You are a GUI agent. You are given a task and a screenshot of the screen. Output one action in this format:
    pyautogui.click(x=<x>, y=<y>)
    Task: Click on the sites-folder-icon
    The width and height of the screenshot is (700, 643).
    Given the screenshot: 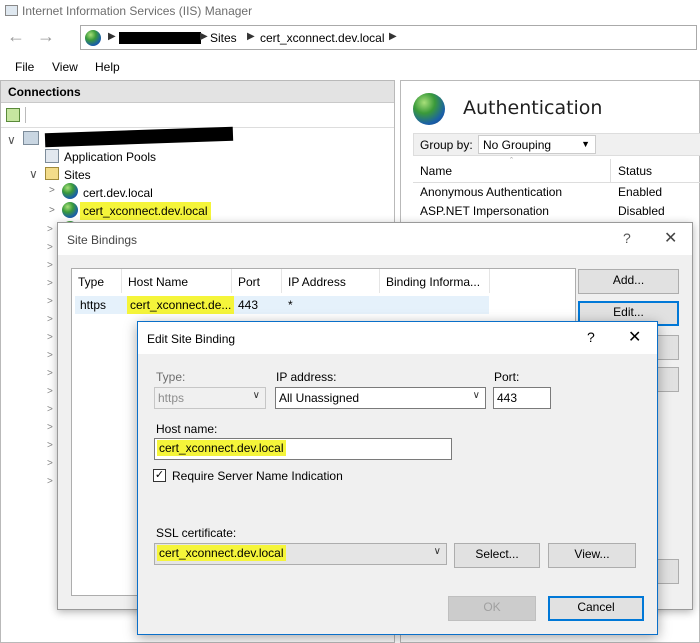 What is the action you would take?
    pyautogui.click(x=52, y=173)
    